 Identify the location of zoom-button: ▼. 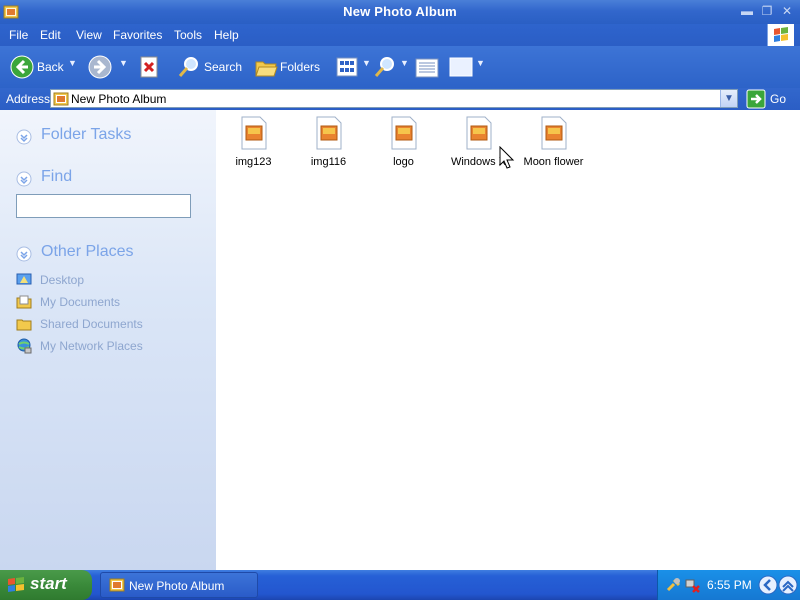
(391, 67).